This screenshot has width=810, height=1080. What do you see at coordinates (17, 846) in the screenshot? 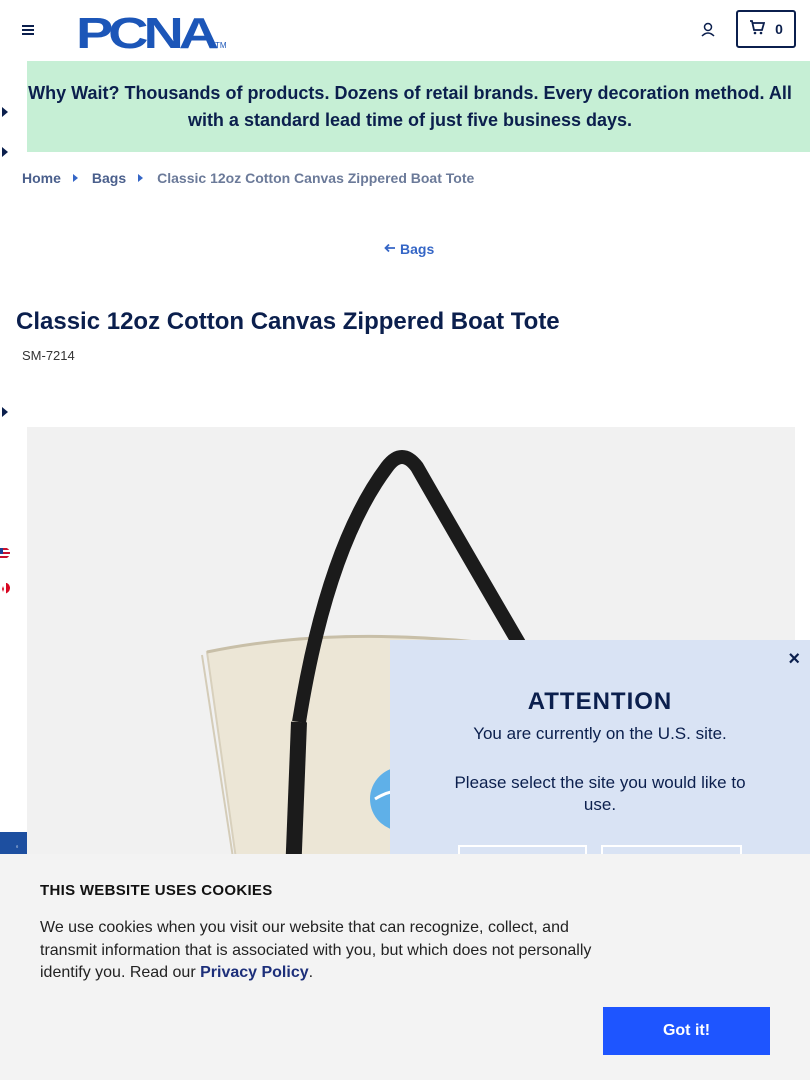
I see `chat-icon: ◦` at bounding box center [17, 846].